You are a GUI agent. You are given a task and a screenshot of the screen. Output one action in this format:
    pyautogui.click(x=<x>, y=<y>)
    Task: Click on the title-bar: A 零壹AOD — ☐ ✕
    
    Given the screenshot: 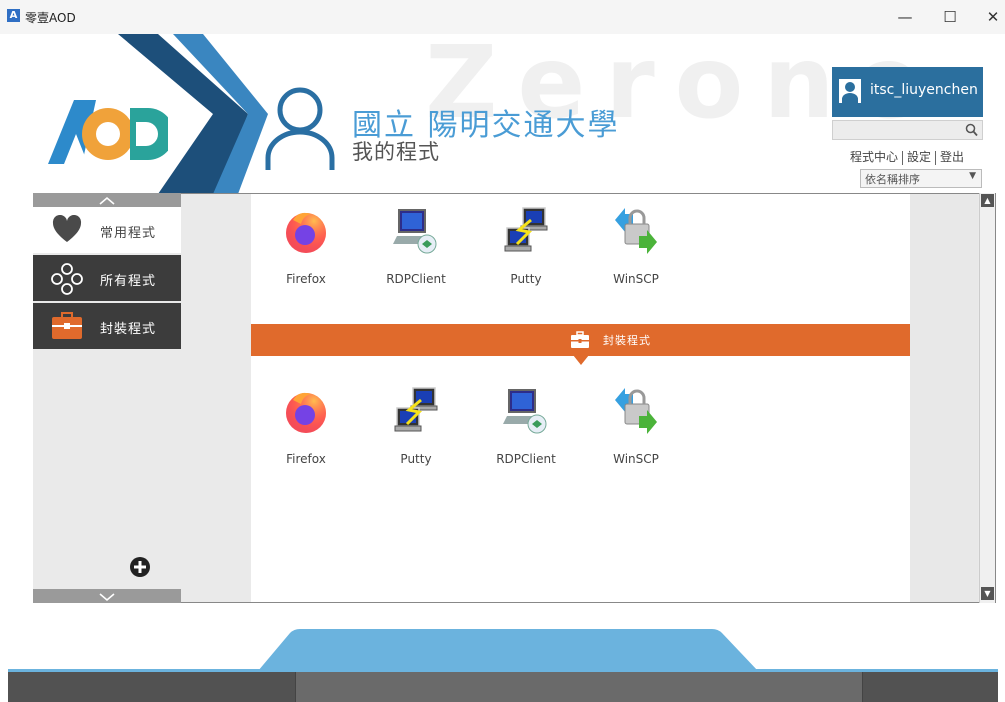 What is the action you would take?
    pyautogui.click(x=502, y=17)
    